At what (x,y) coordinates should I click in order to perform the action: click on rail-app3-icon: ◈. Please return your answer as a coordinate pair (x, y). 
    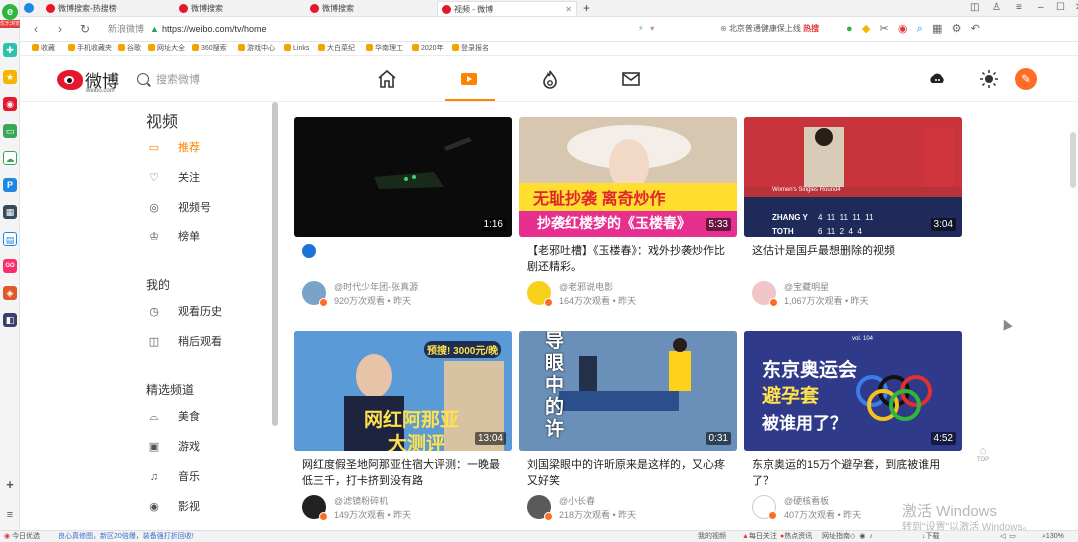
    Looking at the image, I should click on (10, 293).